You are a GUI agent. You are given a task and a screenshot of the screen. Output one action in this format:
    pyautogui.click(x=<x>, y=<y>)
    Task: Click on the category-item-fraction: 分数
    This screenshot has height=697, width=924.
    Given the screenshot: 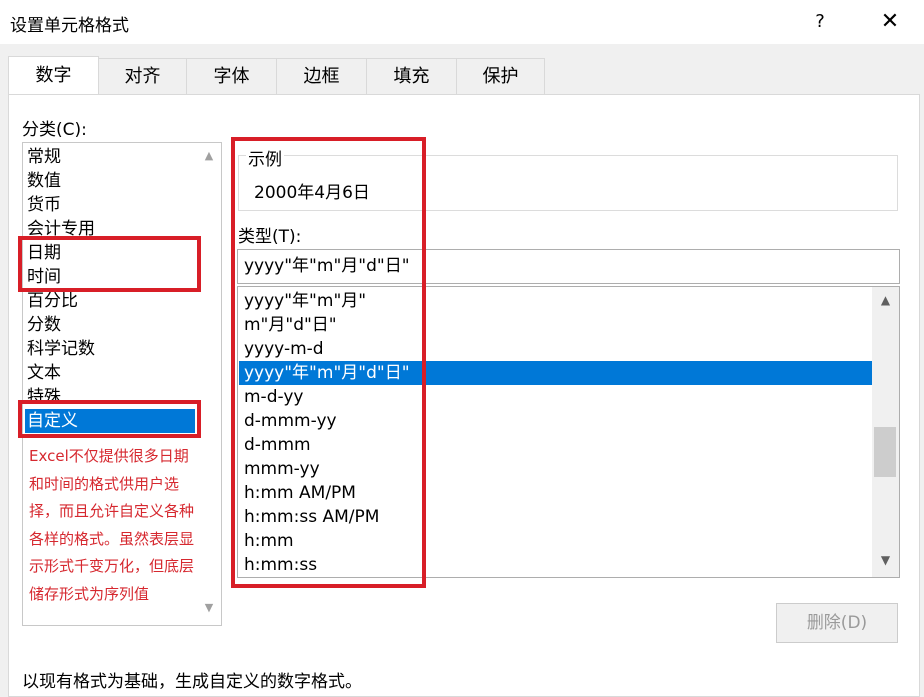 What is the action you would take?
    pyautogui.click(x=44, y=325)
    